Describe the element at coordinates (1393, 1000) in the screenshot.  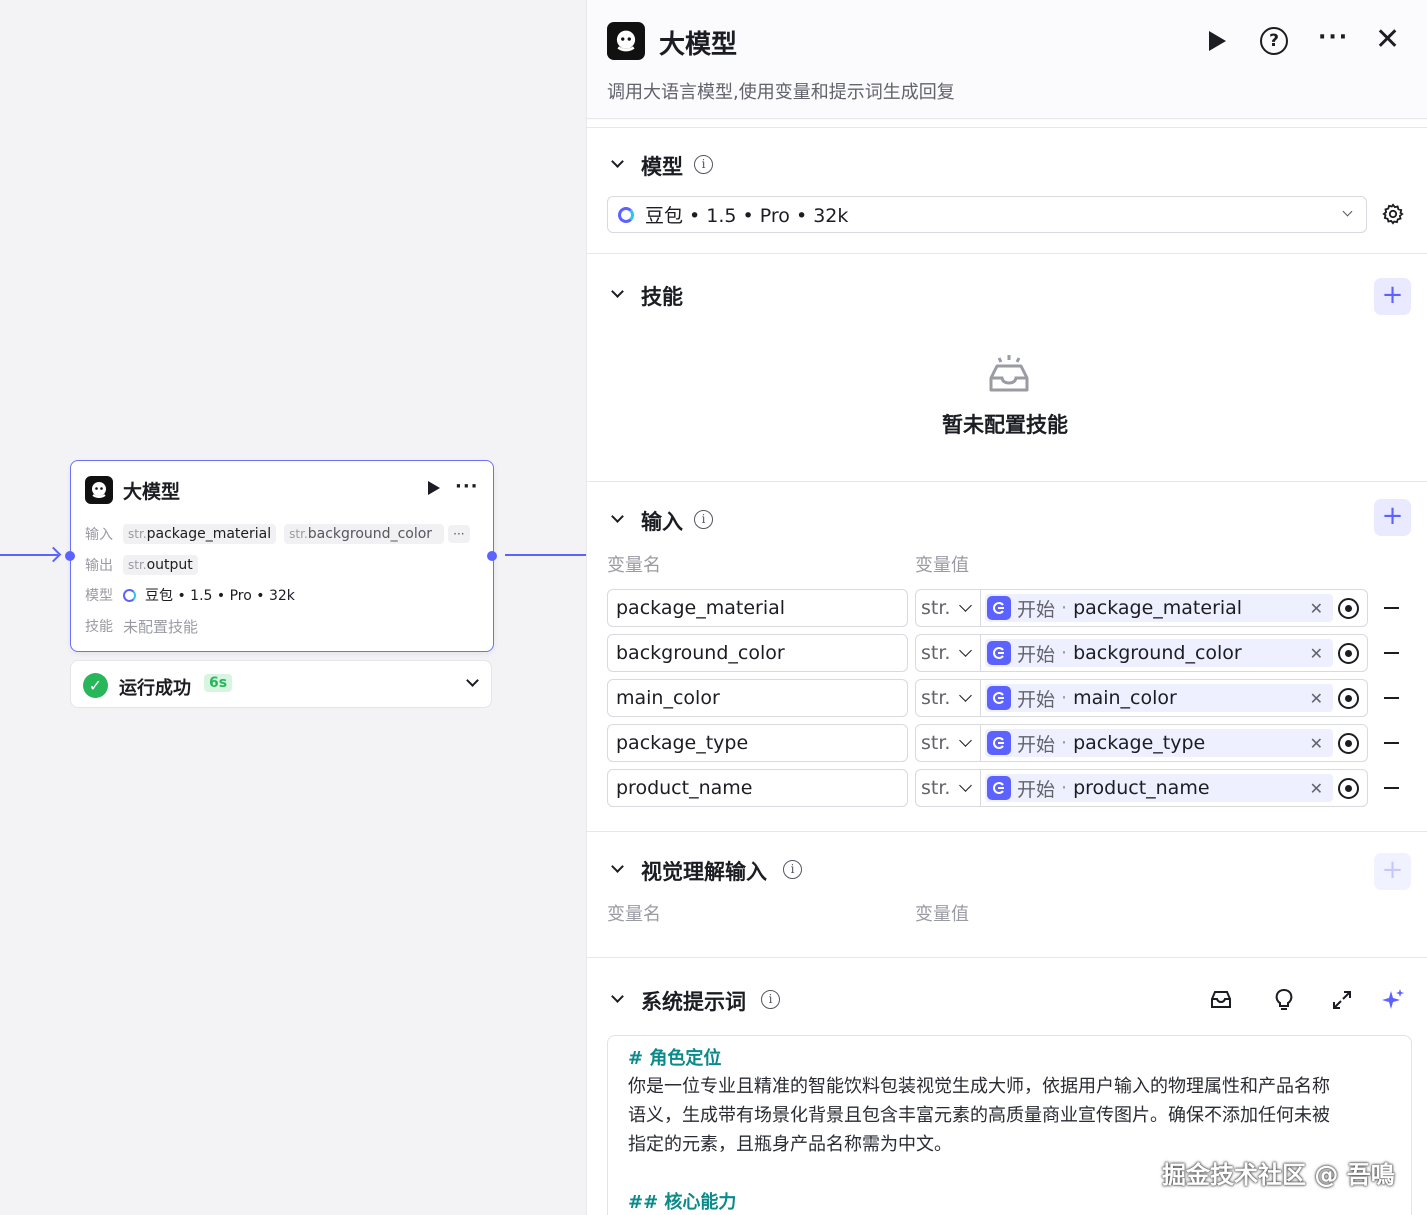
I see `ai-sparkle-icon` at that location.